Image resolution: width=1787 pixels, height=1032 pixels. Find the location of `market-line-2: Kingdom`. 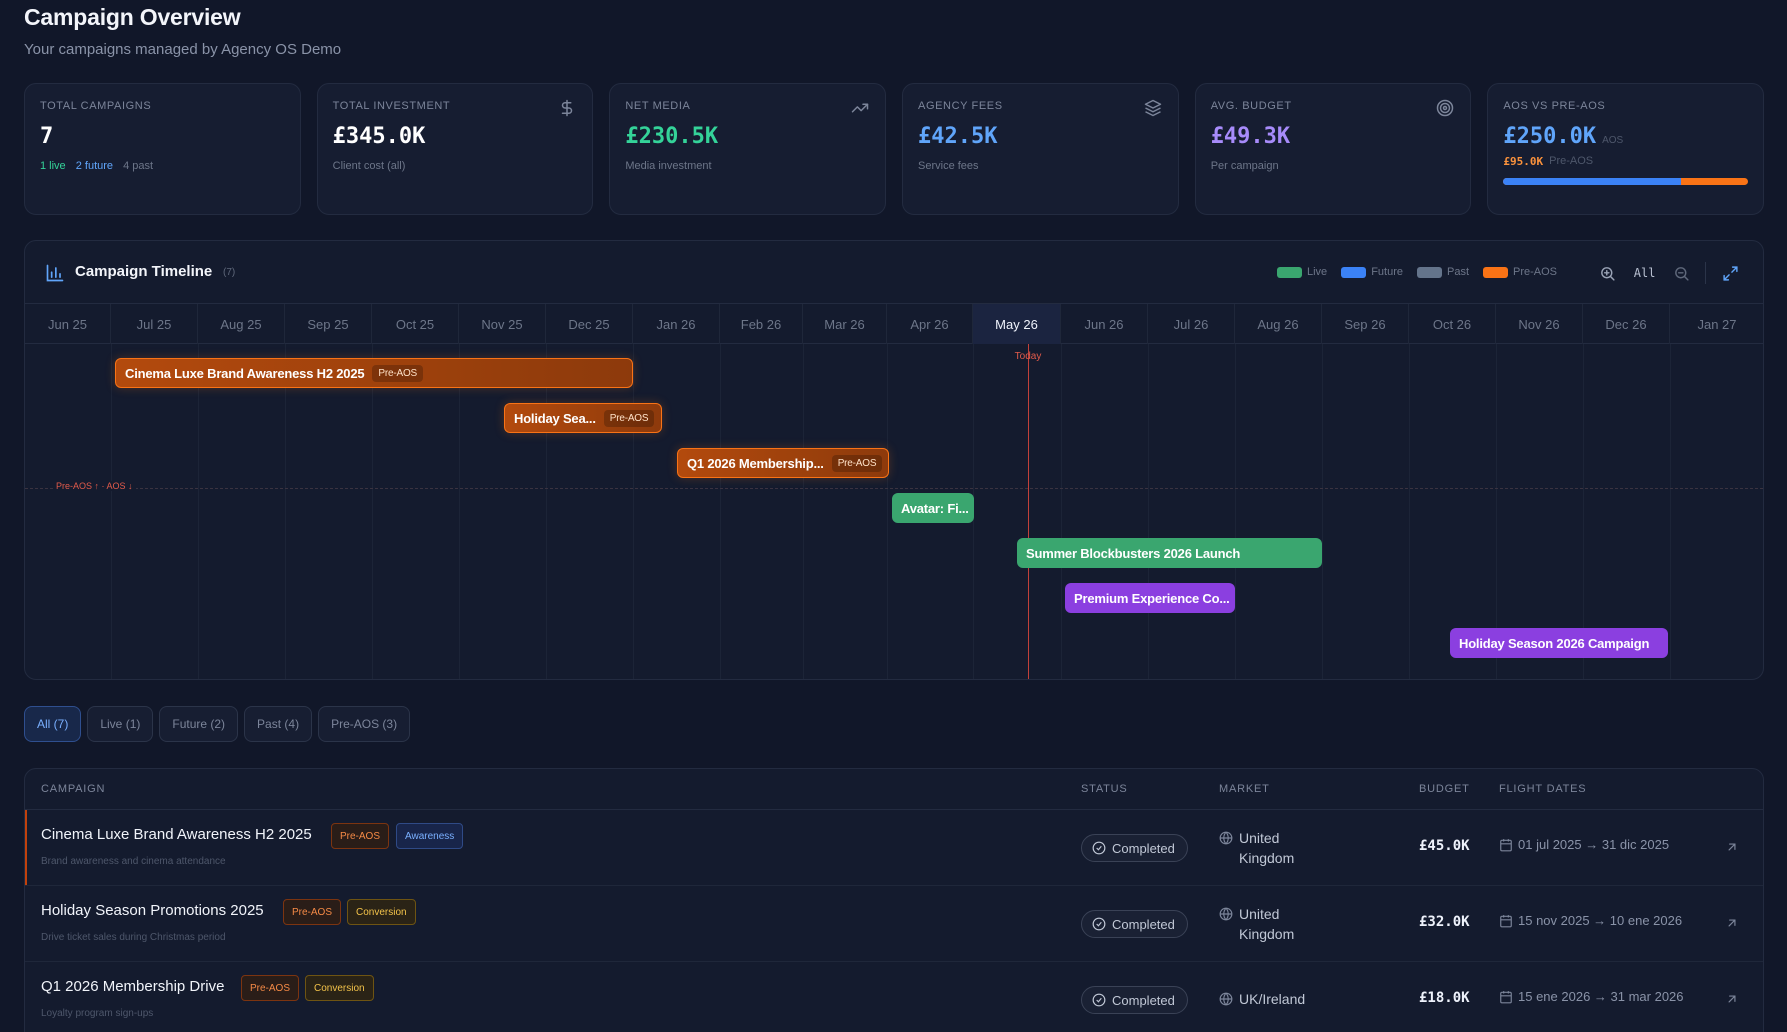

market-line-2: Kingdom is located at coordinates (1267, 934).